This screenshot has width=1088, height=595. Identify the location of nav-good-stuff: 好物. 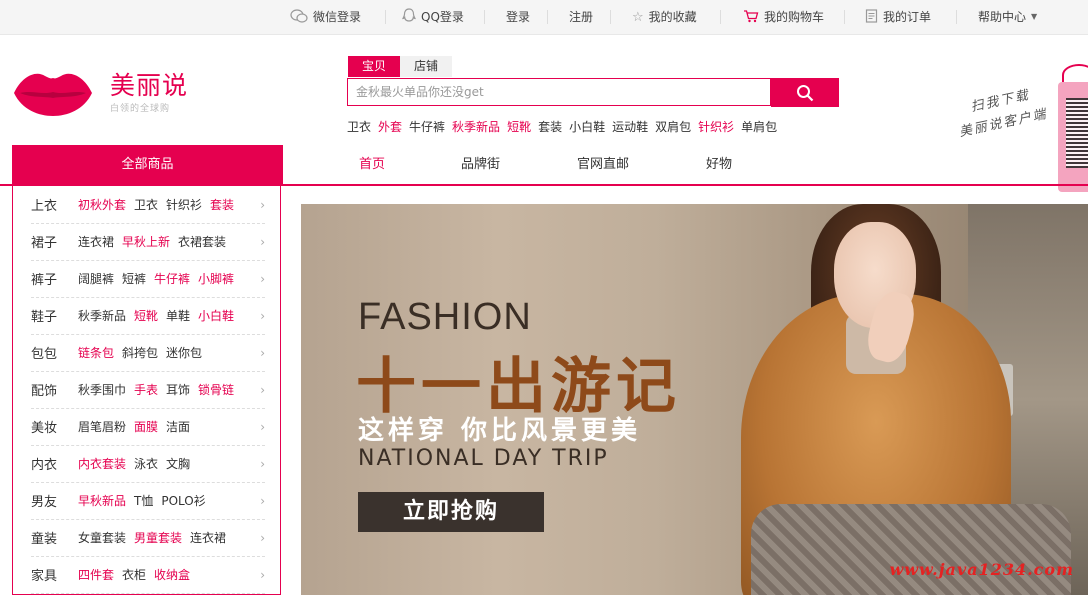
(719, 164).